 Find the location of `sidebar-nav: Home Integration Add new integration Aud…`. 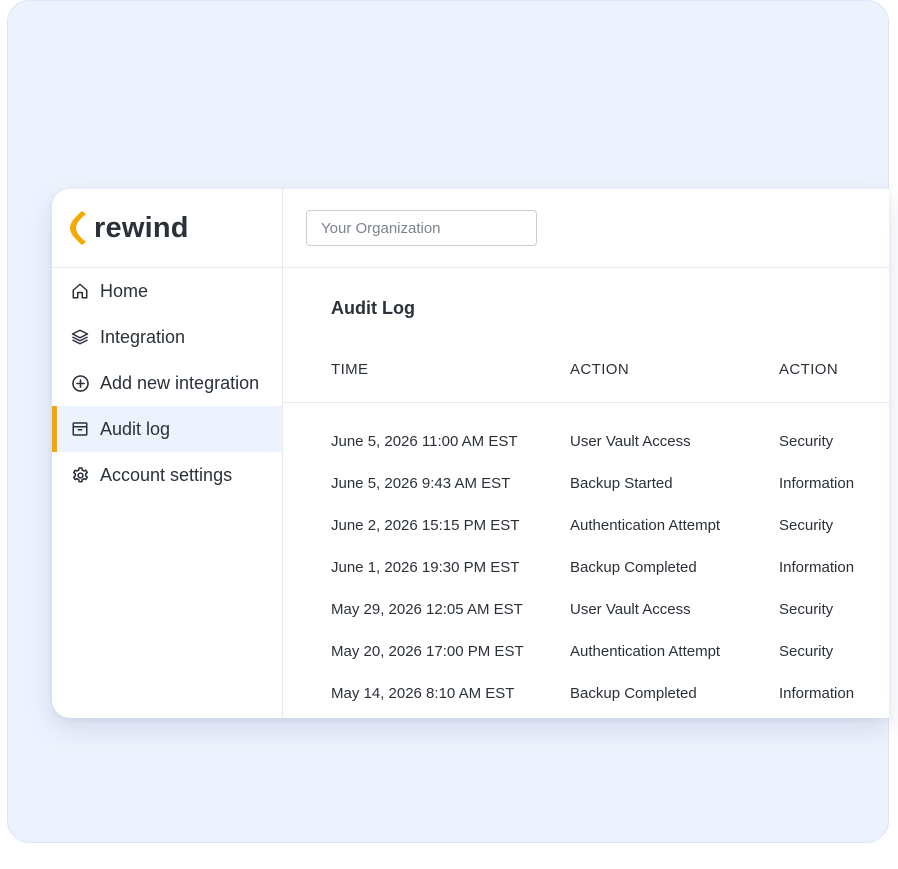

sidebar-nav: Home Integration Add new integration Aud… is located at coordinates (167, 383).